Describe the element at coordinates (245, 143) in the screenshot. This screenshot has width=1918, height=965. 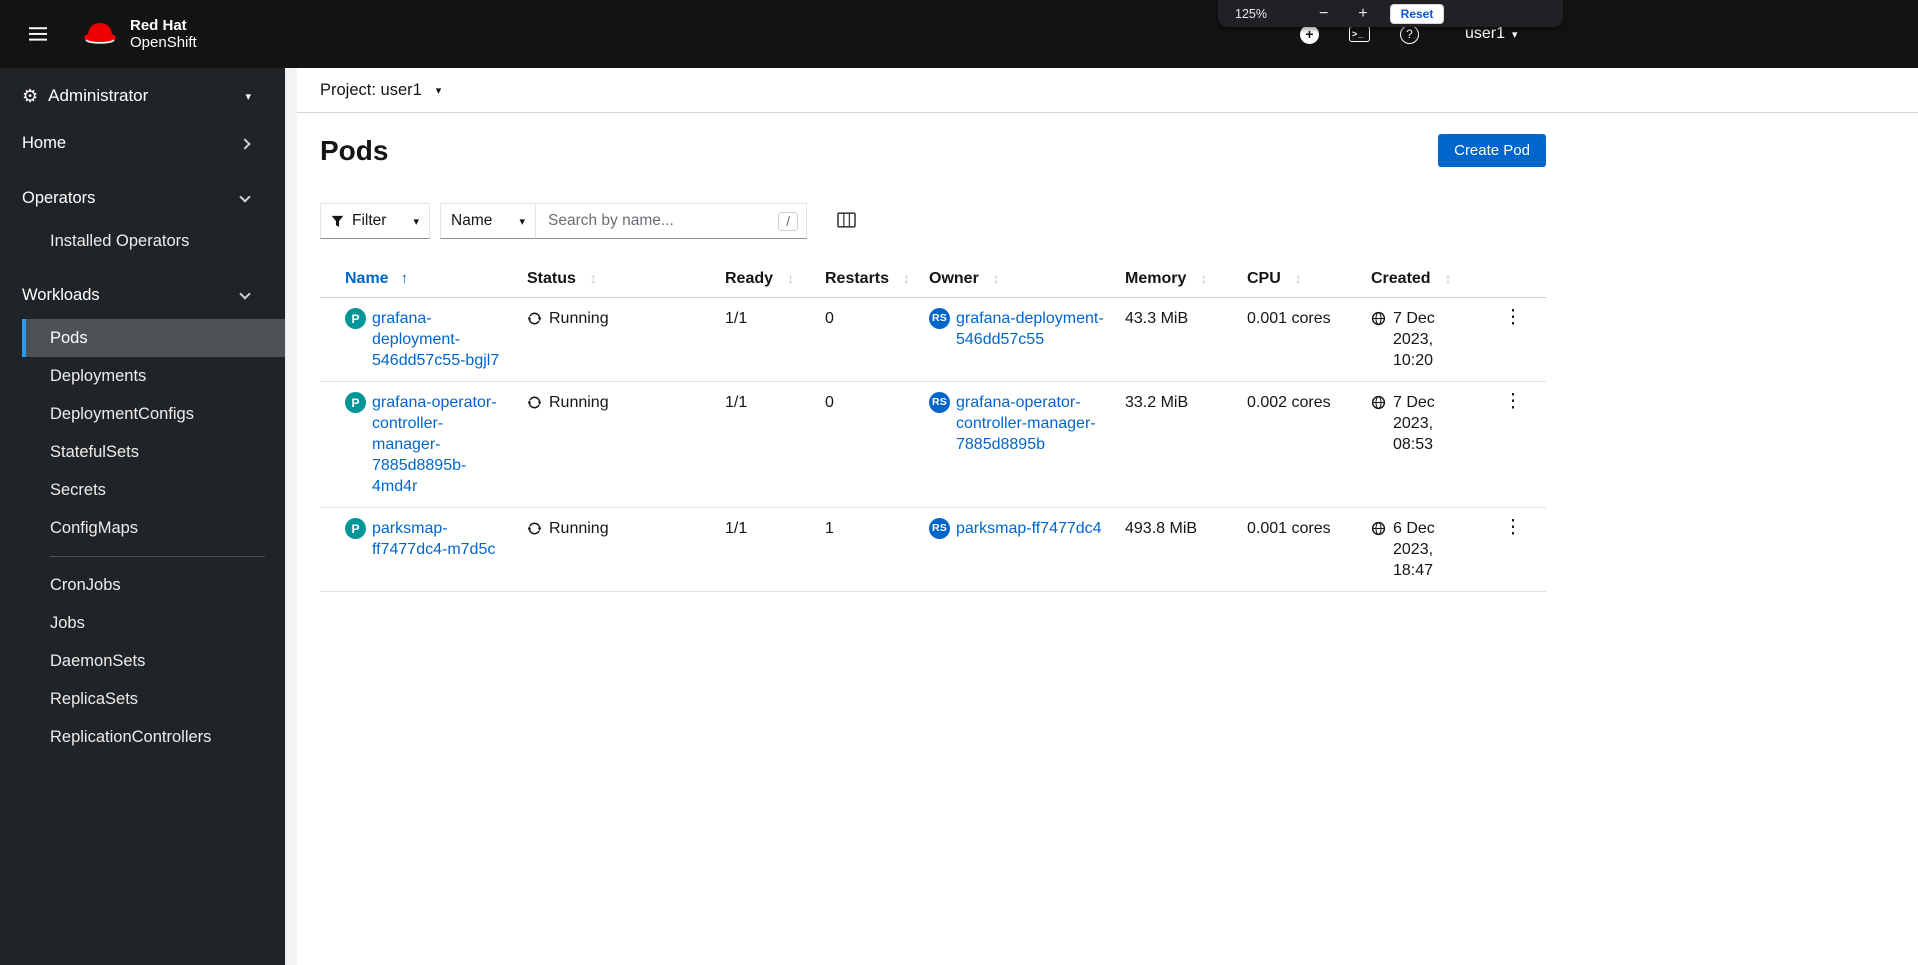
I see `chevron-right-icon` at that location.